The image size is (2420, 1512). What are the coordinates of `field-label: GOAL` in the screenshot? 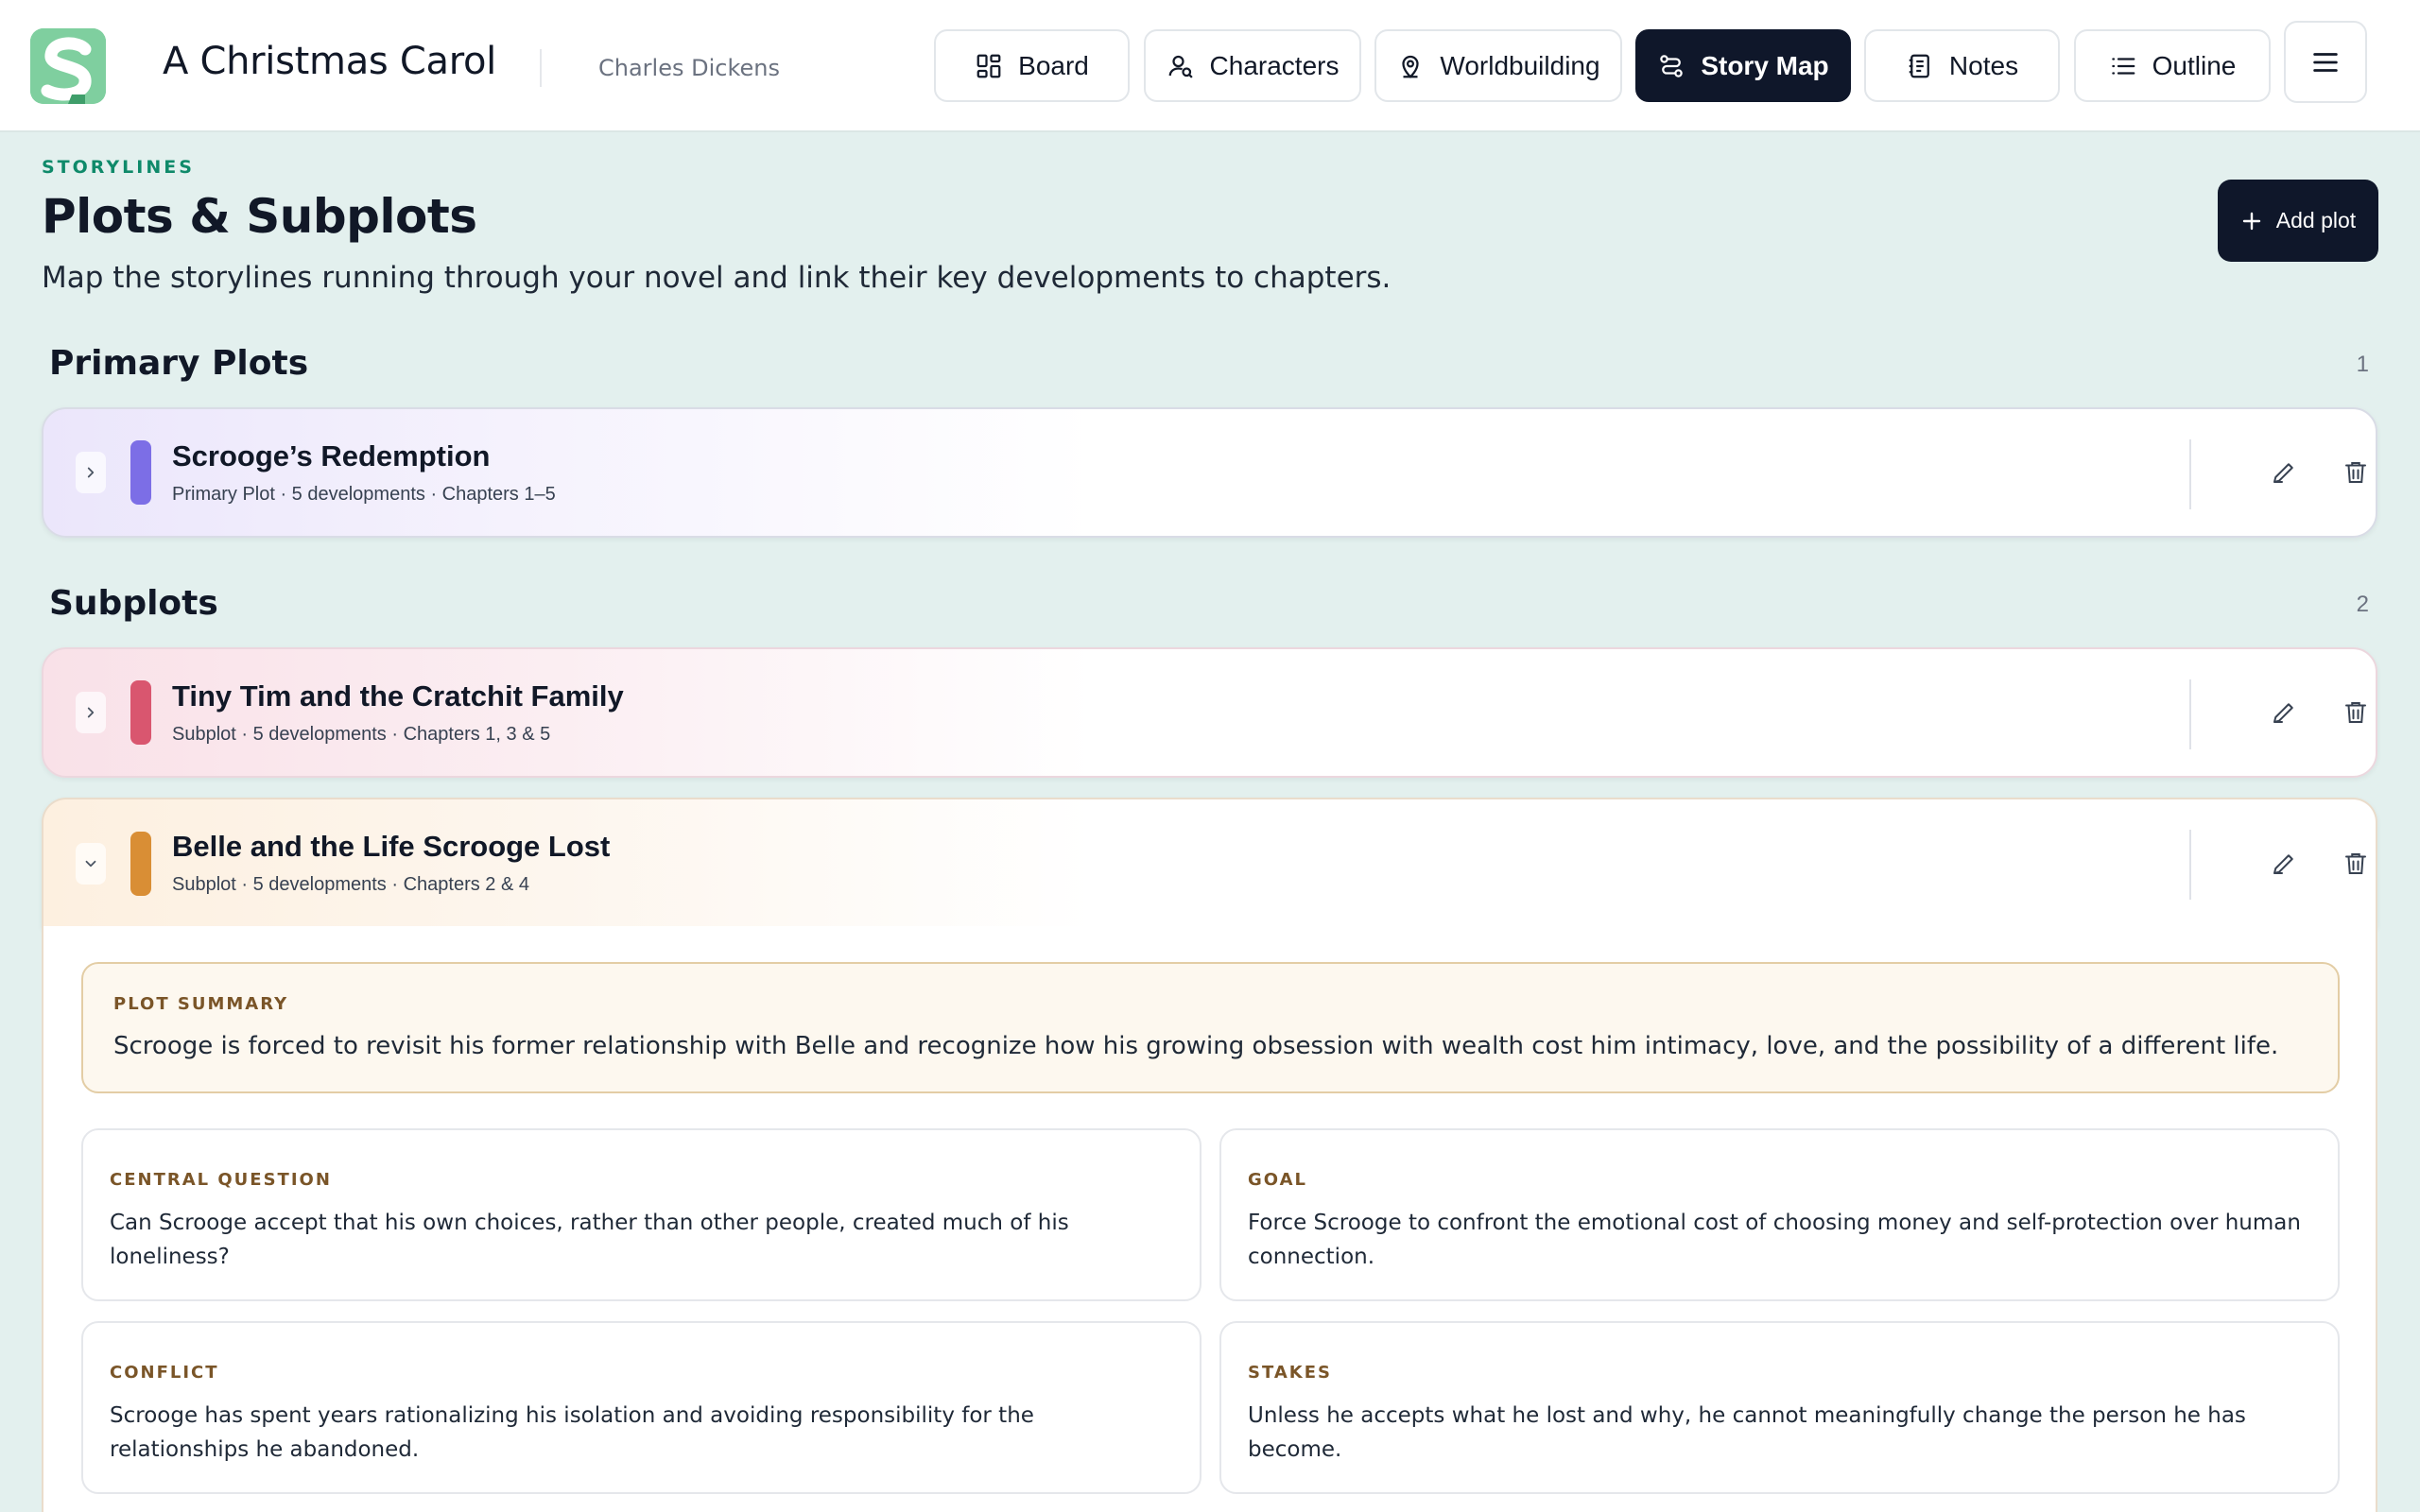 It's located at (1277, 1180).